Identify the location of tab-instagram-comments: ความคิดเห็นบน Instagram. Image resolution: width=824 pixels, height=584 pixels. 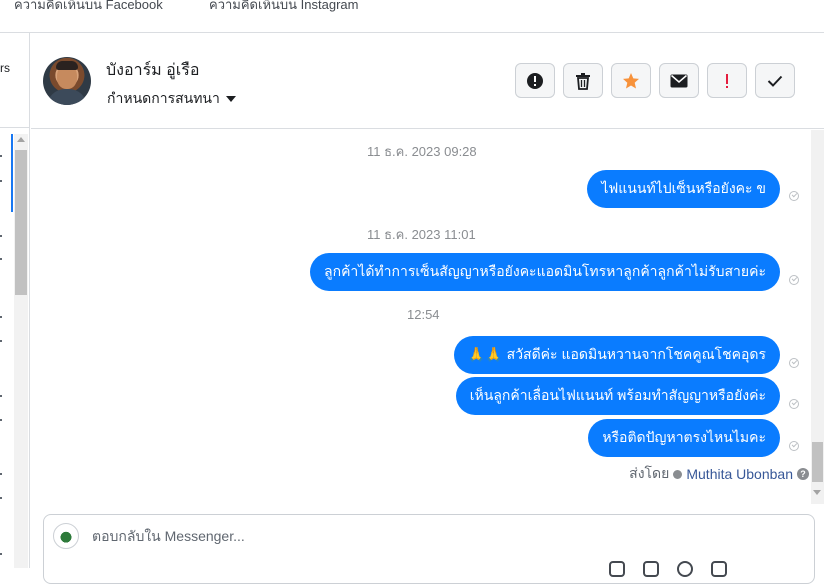
(283, 7).